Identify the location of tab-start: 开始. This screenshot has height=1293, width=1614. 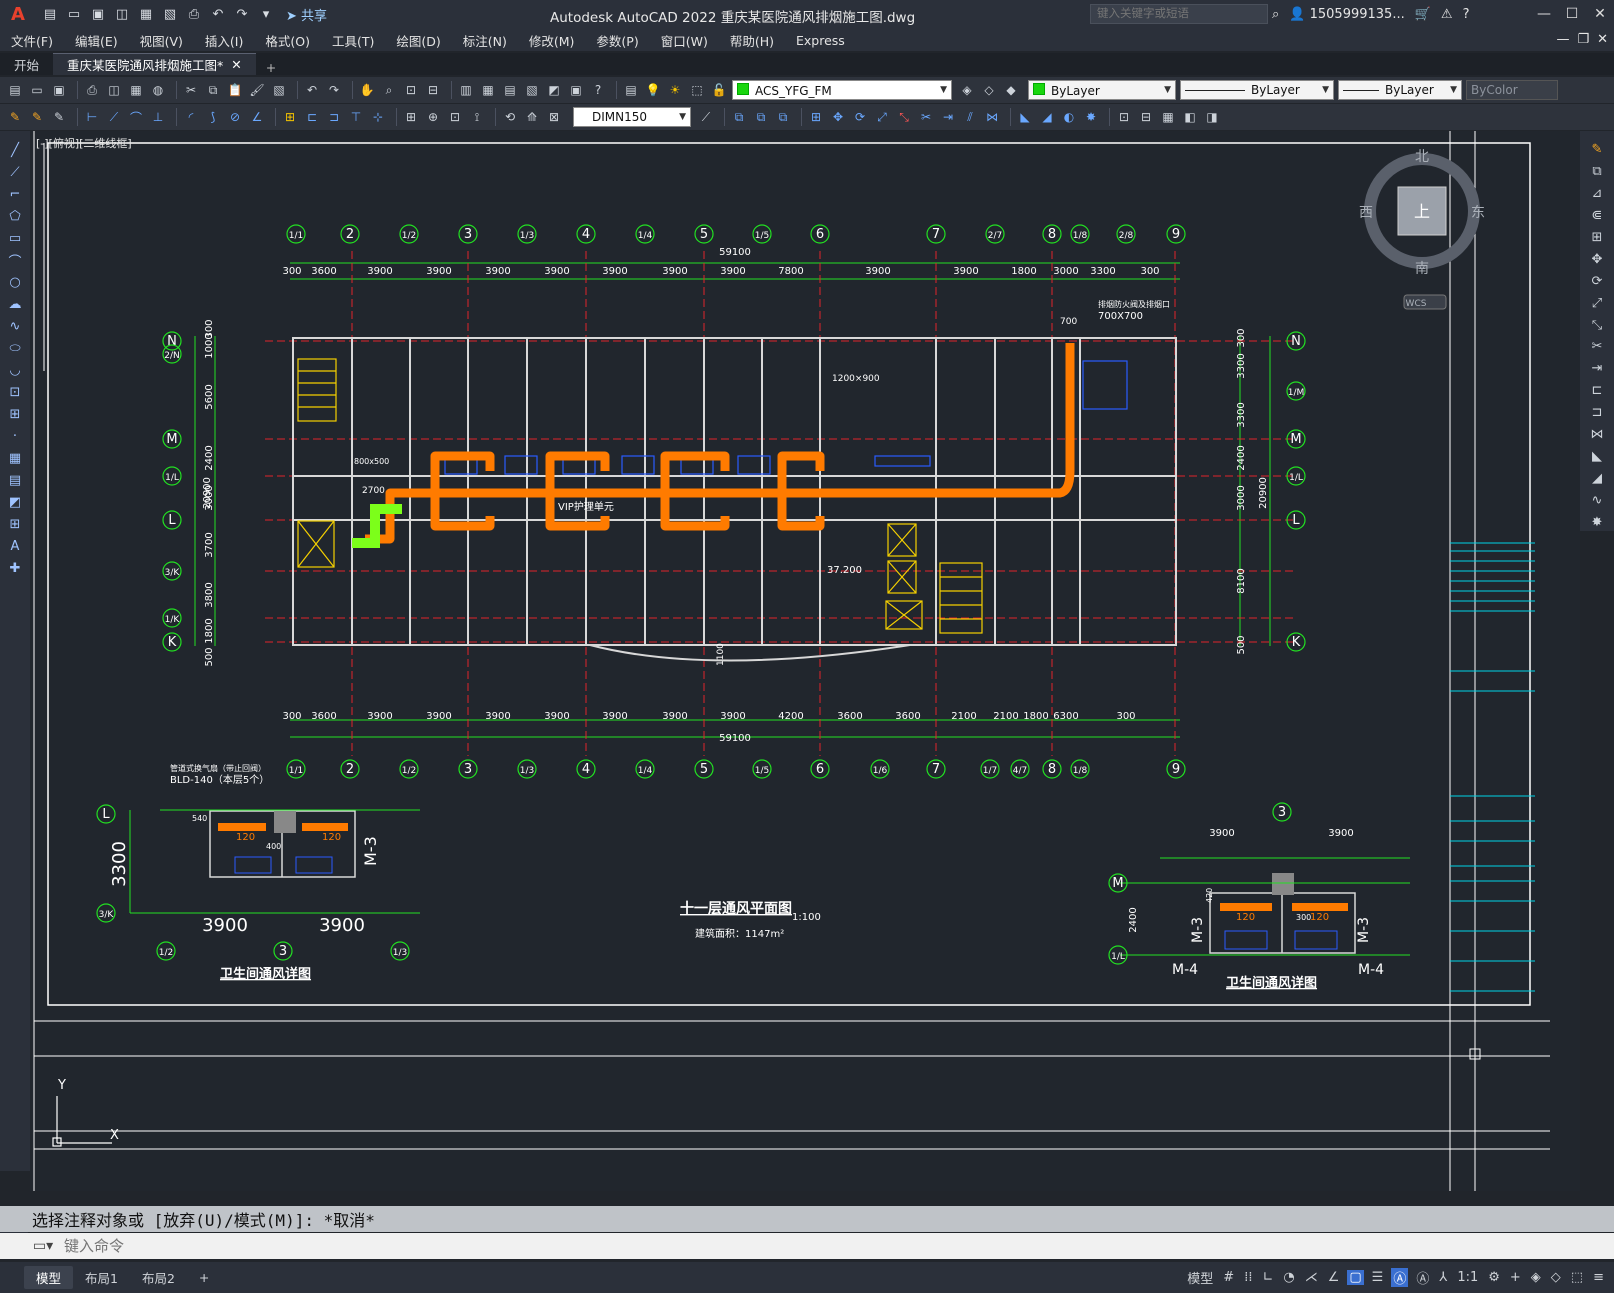
(26, 64).